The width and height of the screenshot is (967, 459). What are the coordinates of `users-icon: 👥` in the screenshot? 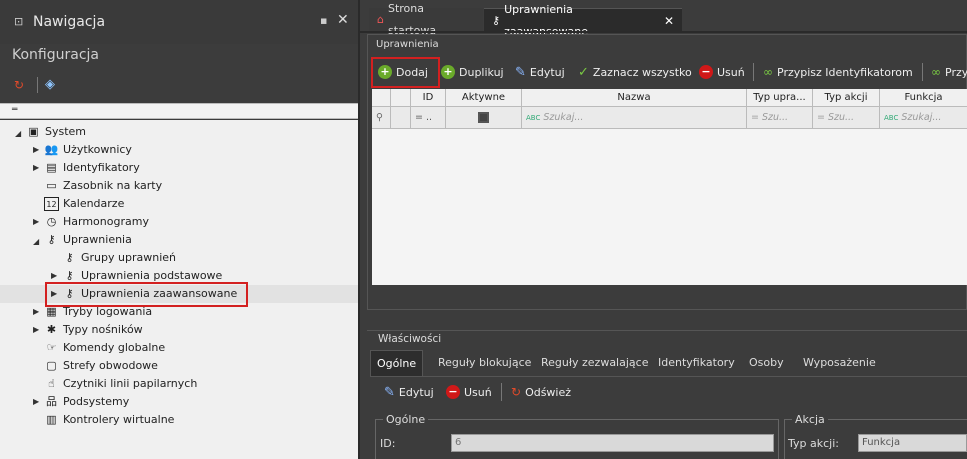 It's located at (51, 149).